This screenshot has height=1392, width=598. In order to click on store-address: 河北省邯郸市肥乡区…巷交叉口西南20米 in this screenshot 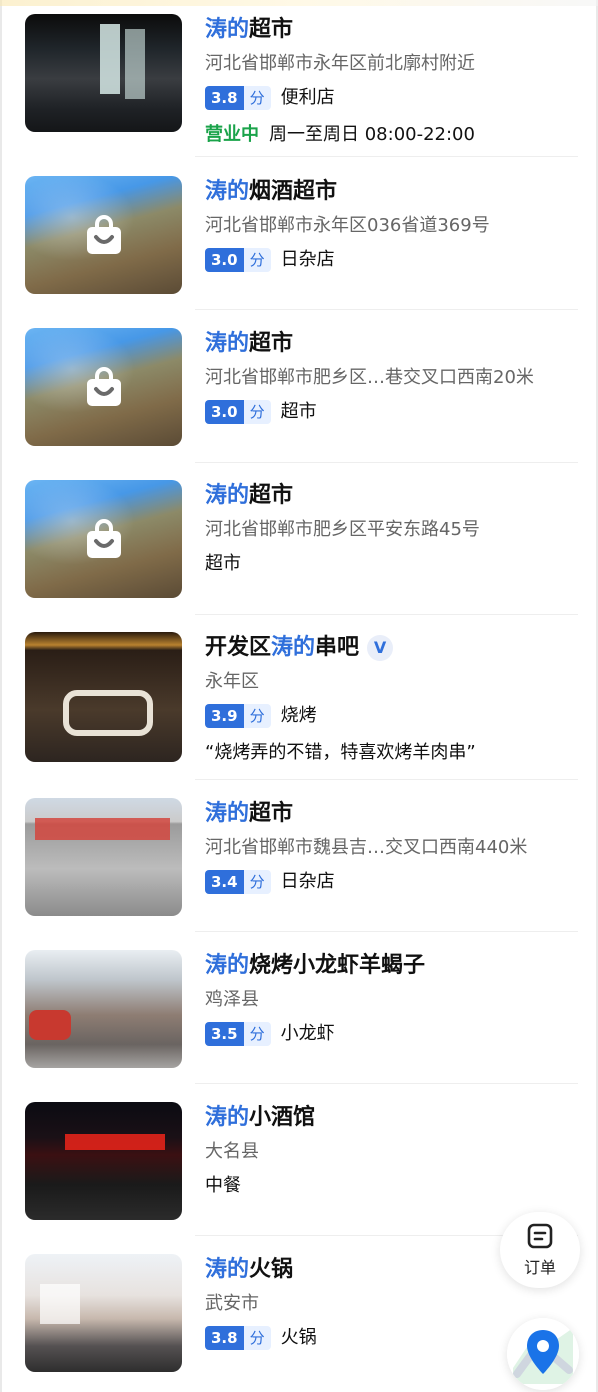, I will do `click(369, 377)`.